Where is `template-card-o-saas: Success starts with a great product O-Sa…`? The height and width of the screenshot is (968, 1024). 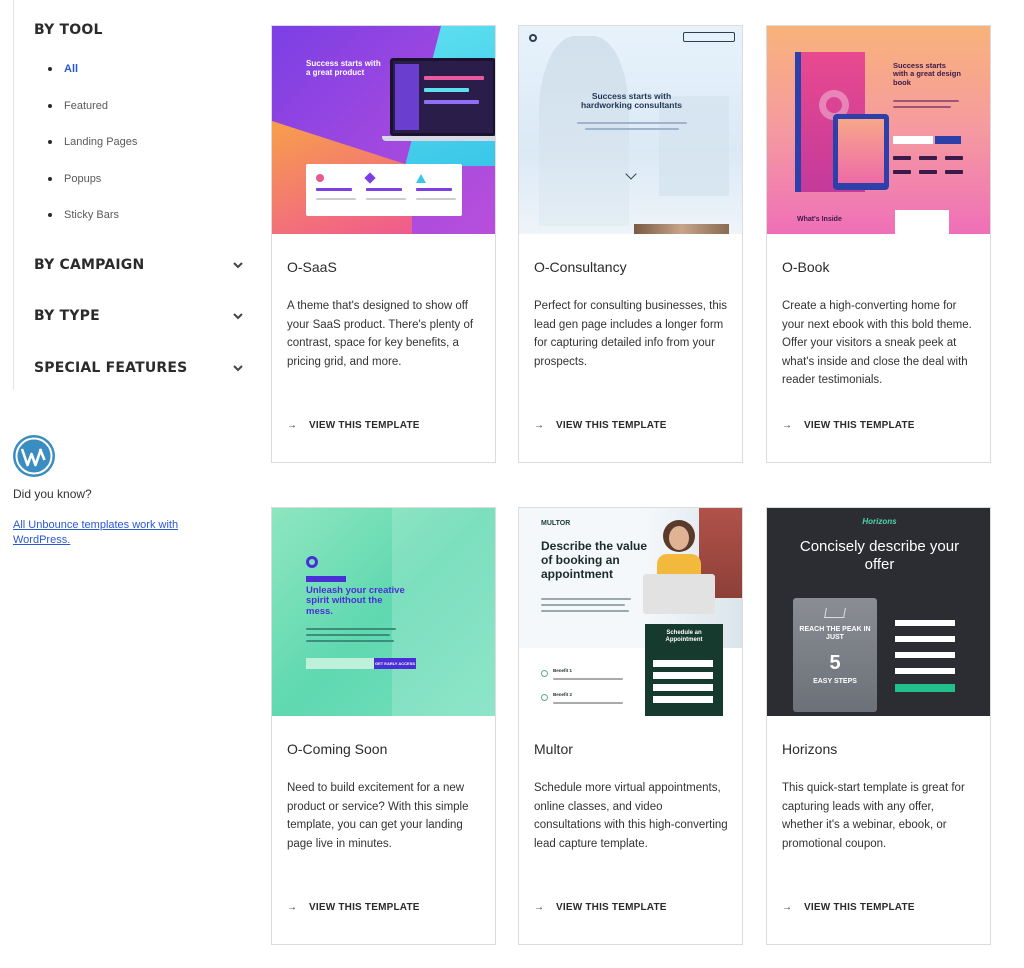
template-card-o-saas: Success starts with a great product O-Sa… is located at coordinates (383, 244).